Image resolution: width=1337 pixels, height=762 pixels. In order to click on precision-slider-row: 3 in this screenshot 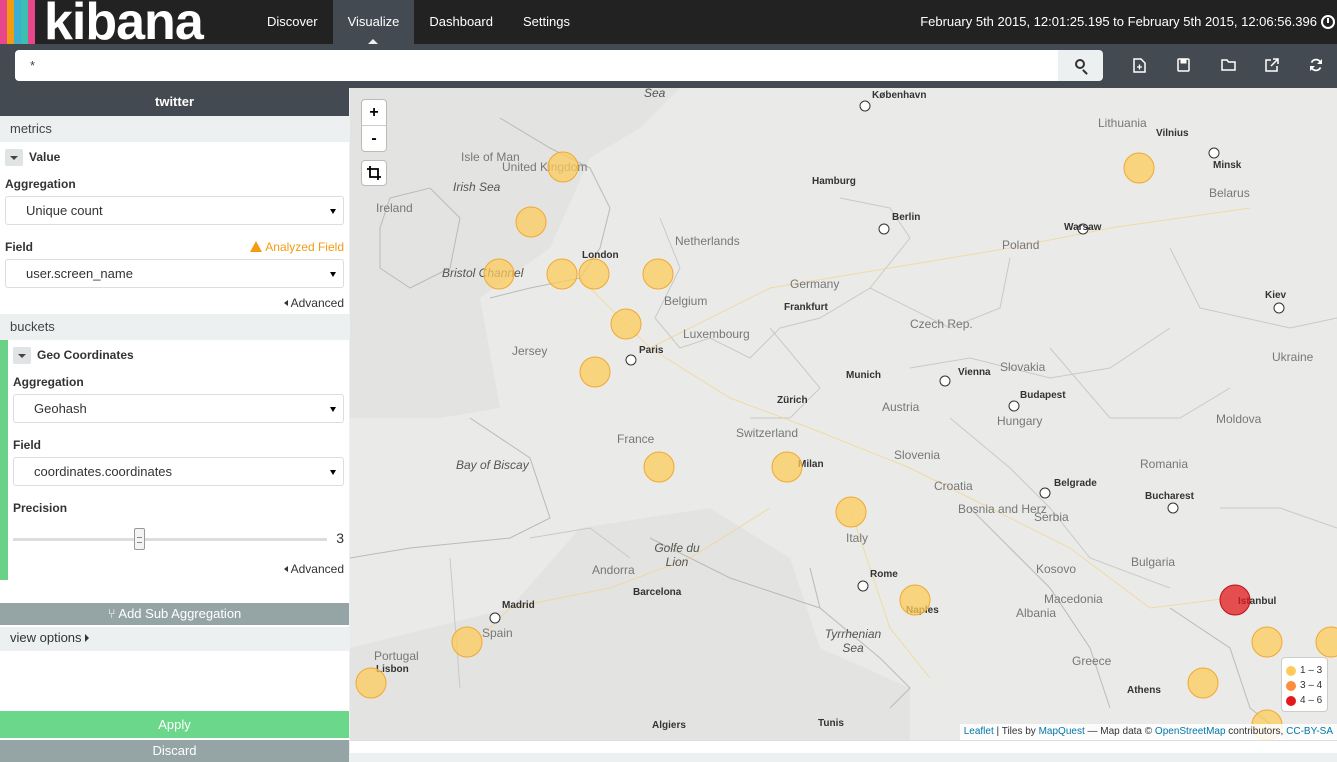, I will do `click(178, 540)`.